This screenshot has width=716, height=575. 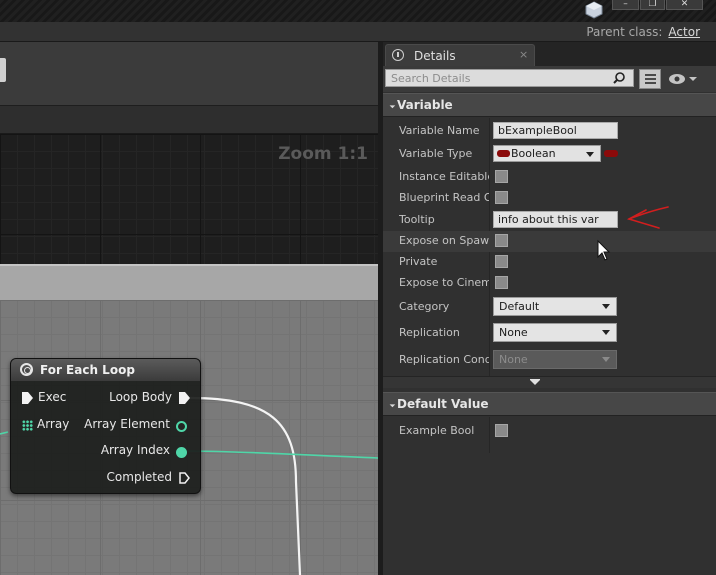 What do you see at coordinates (555, 359) in the screenshot?
I see `replication-condition-dropdown: None` at bounding box center [555, 359].